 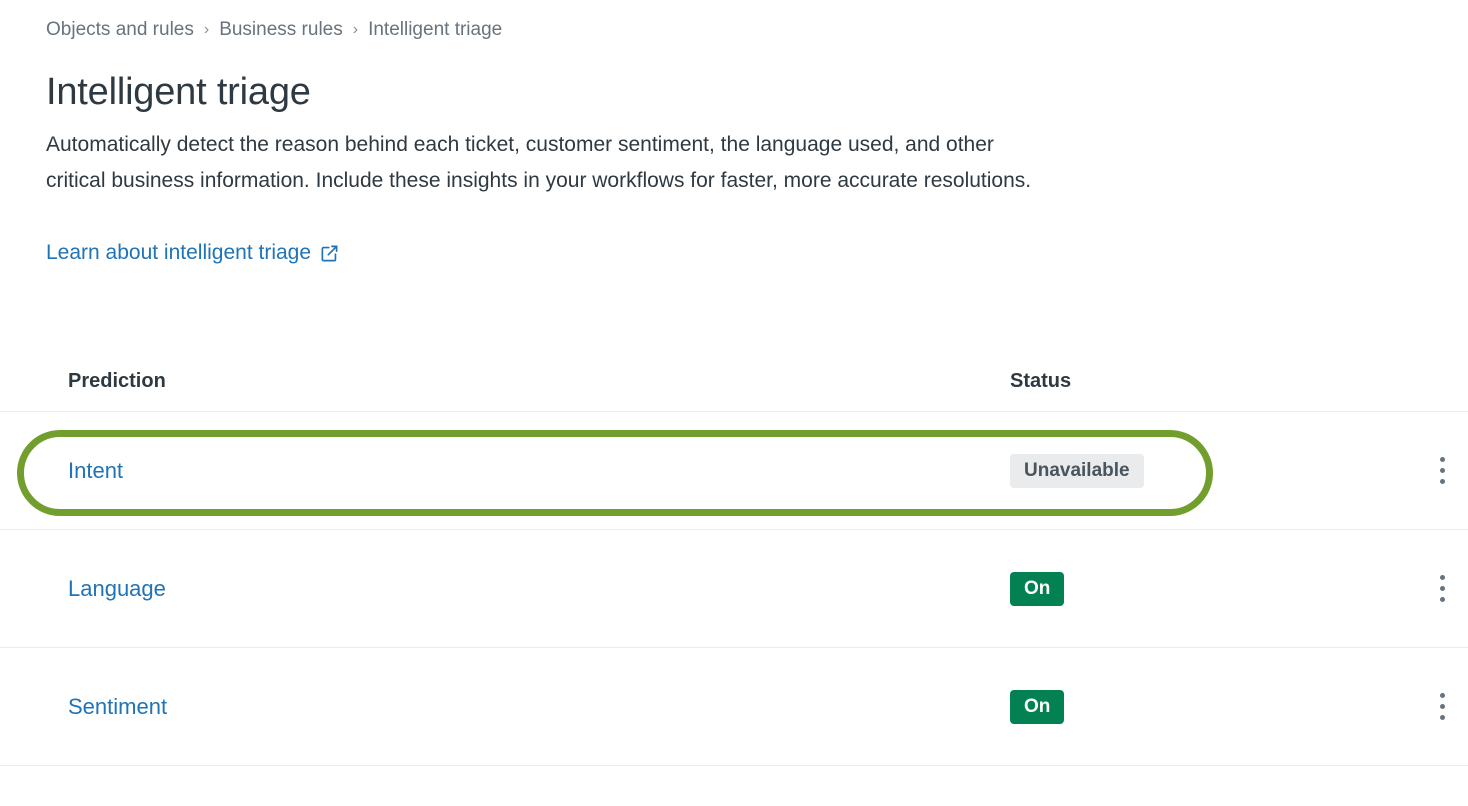 I want to click on status-badge: Unavailable, so click(x=1077, y=470).